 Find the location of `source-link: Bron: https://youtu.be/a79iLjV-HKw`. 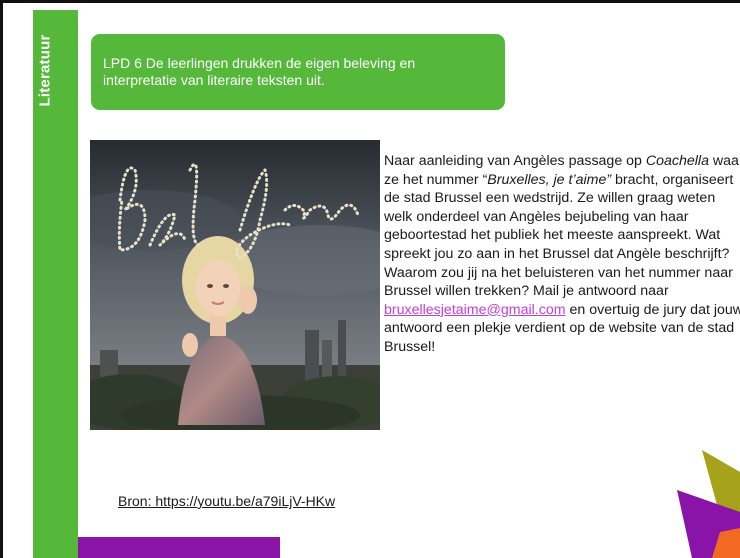

source-link: Bron: https://youtu.be/a79iLjV-HKw is located at coordinates (226, 501).